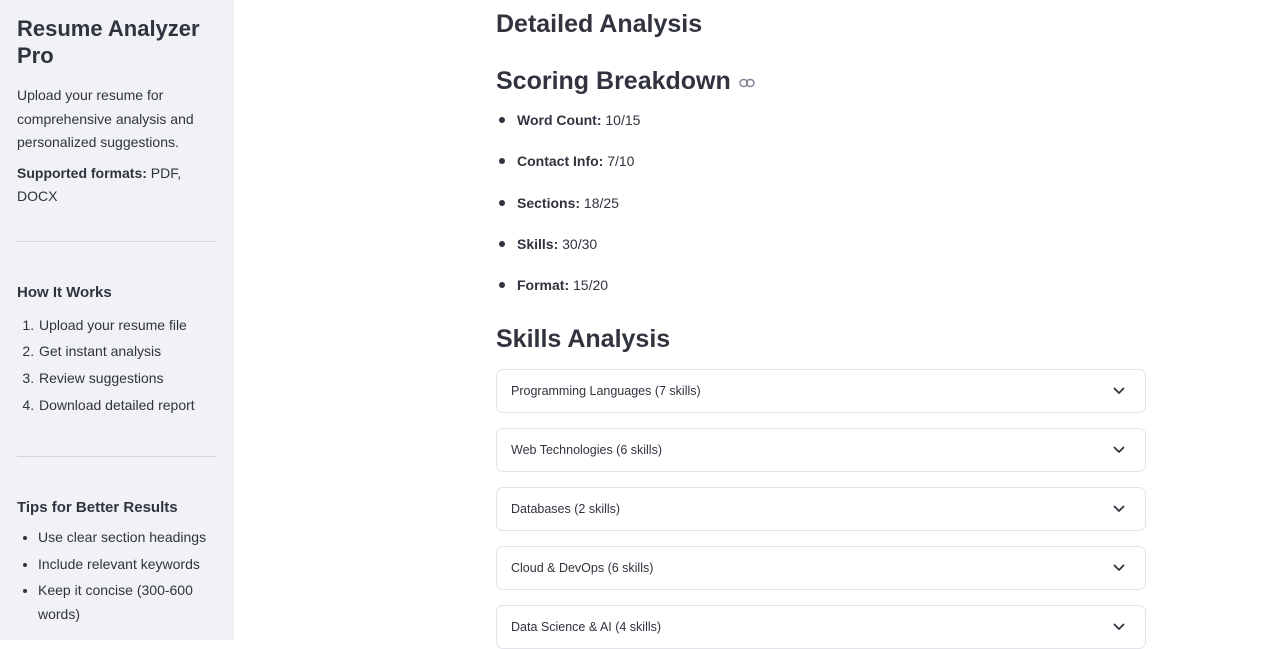 The width and height of the screenshot is (1280, 649). What do you see at coordinates (538, 243) in the screenshot?
I see `score-label: Skills:` at bounding box center [538, 243].